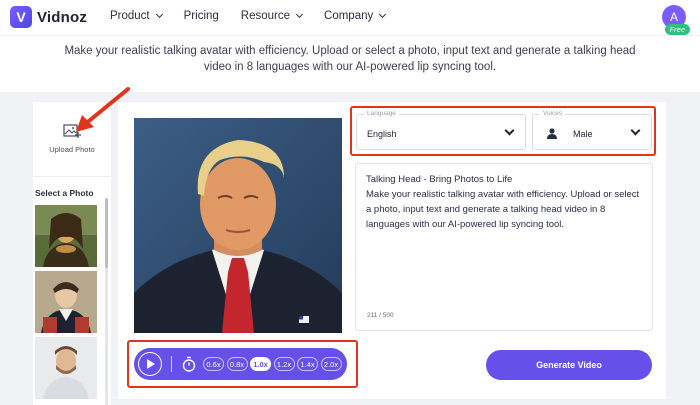  Describe the element at coordinates (583, 134) in the screenshot. I see `voices-value: Male` at that location.